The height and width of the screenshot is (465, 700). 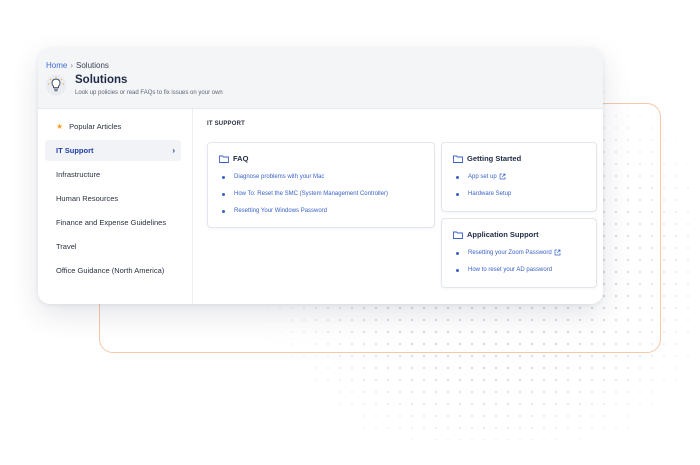 I want to click on sidebar-item-finance: Finance and Expense Guidelines, so click(x=113, y=222).